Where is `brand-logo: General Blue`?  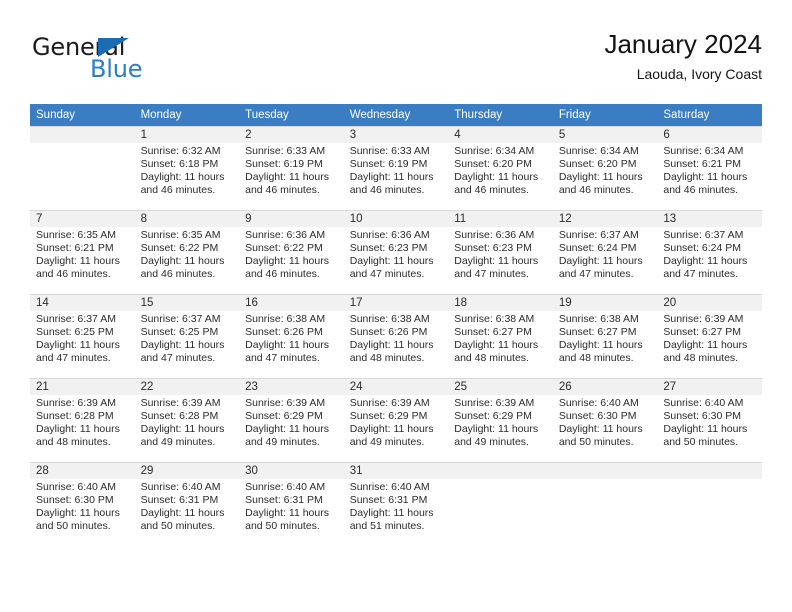
brand-logo: General Blue is located at coordinates (137, 62).